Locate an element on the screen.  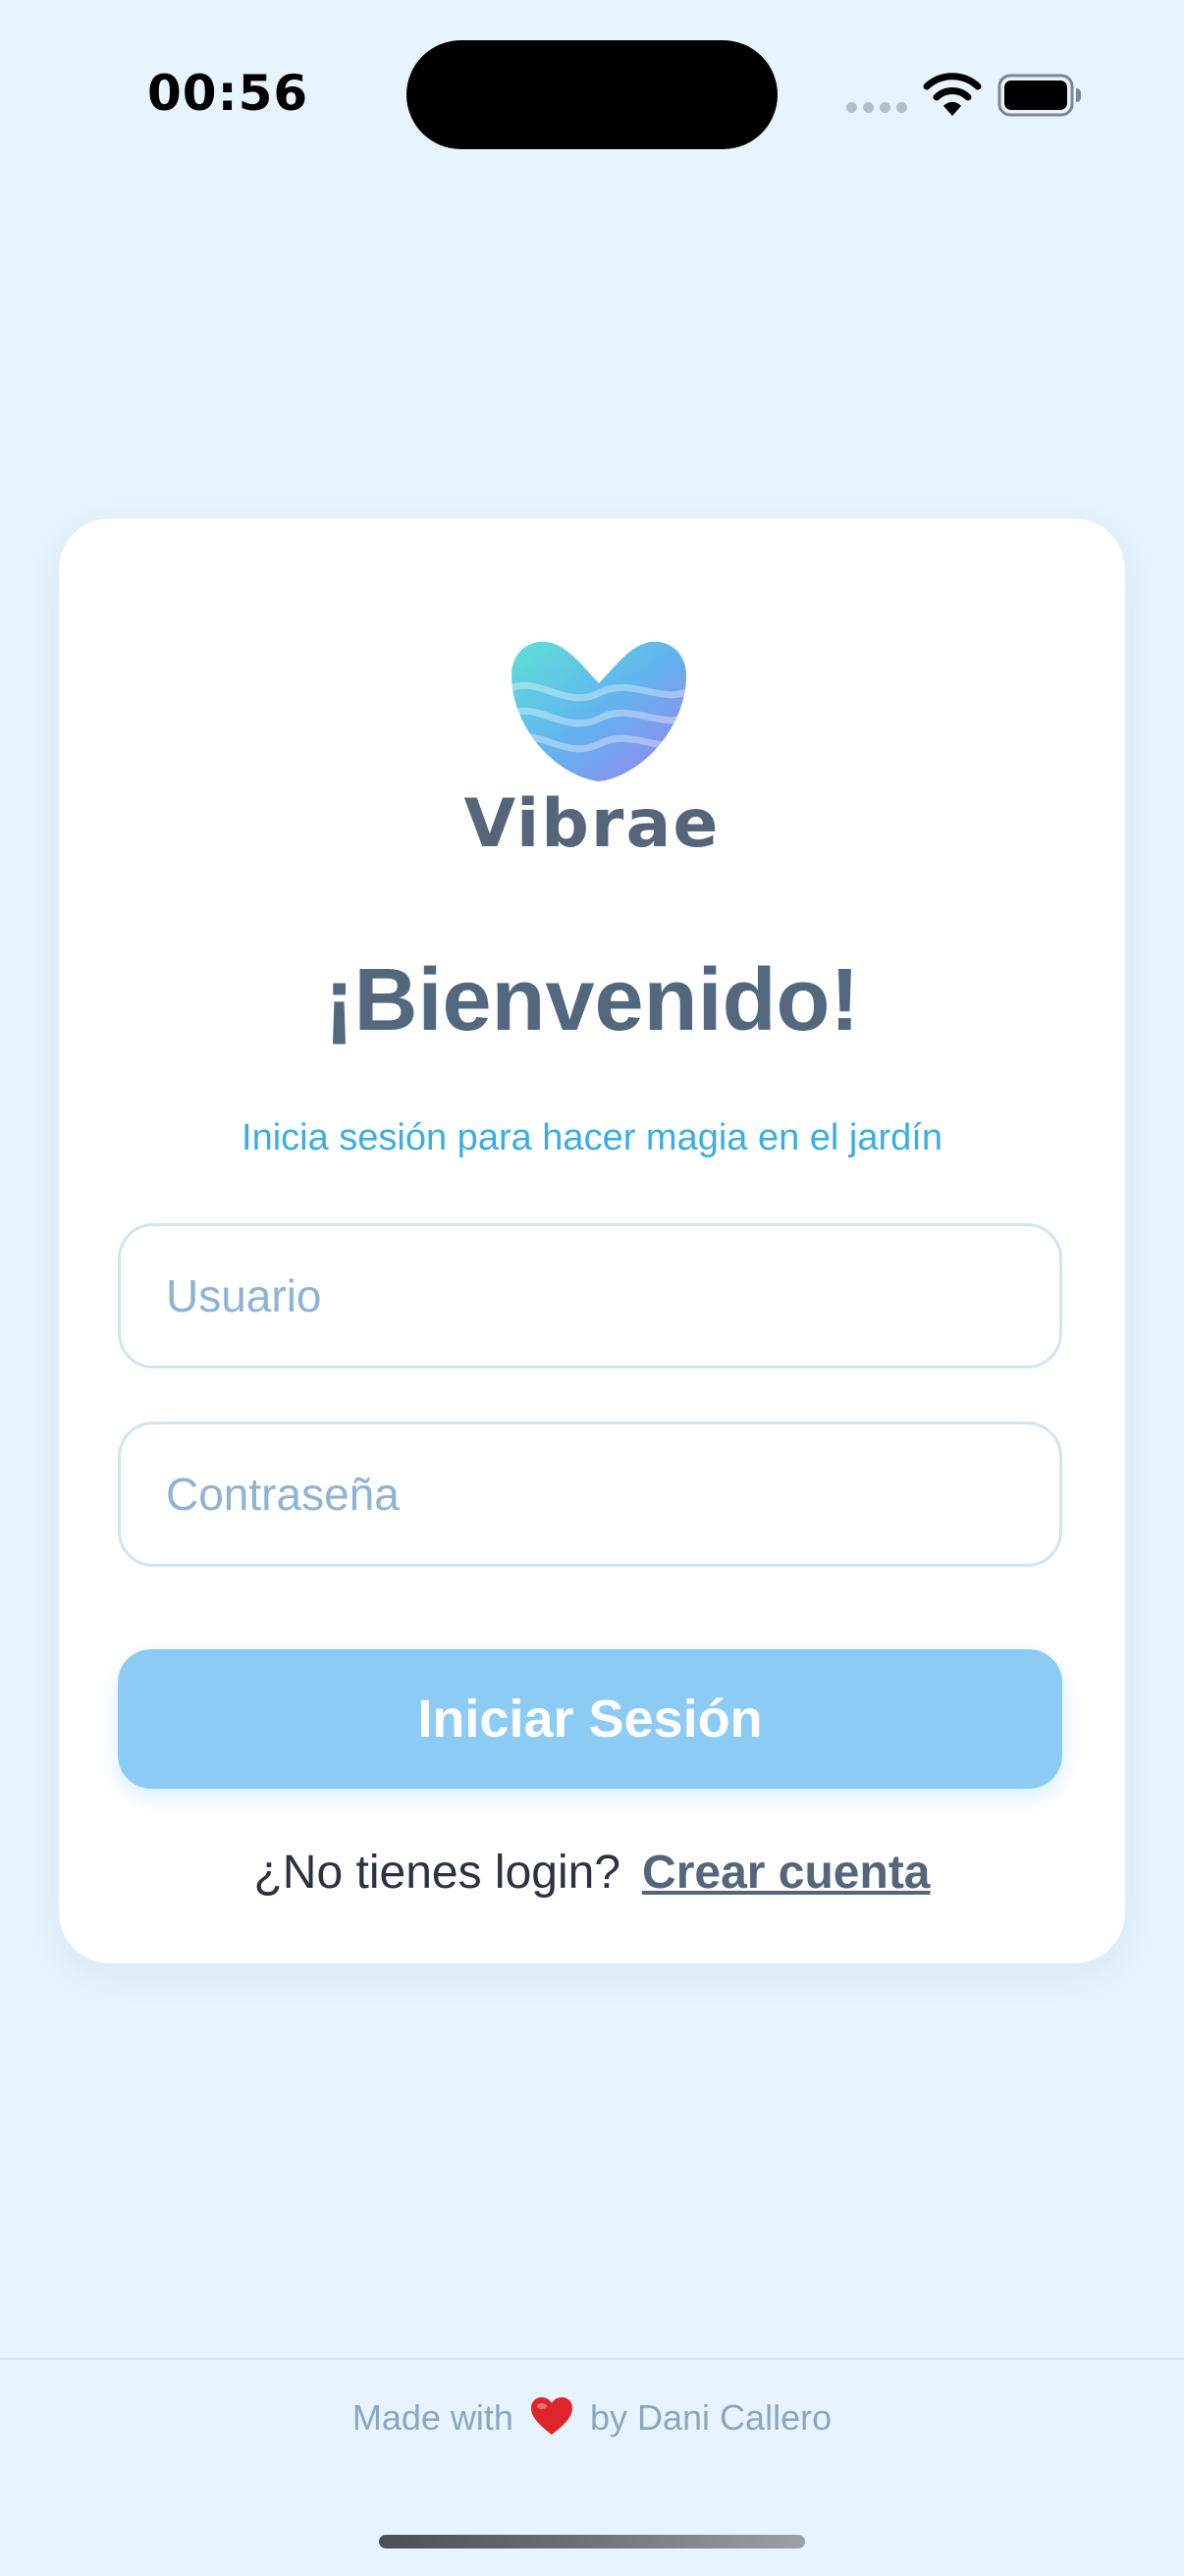
home-indicator is located at coordinates (592, 2542).